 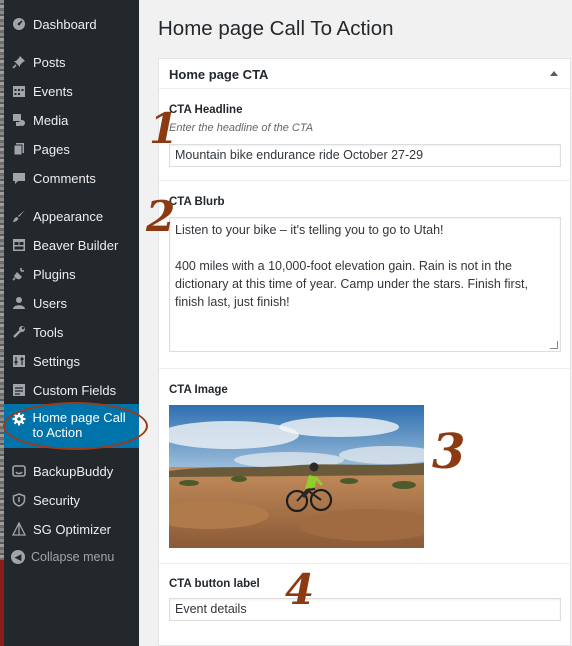 What do you see at coordinates (18, 419) in the screenshot?
I see `gear-icon` at bounding box center [18, 419].